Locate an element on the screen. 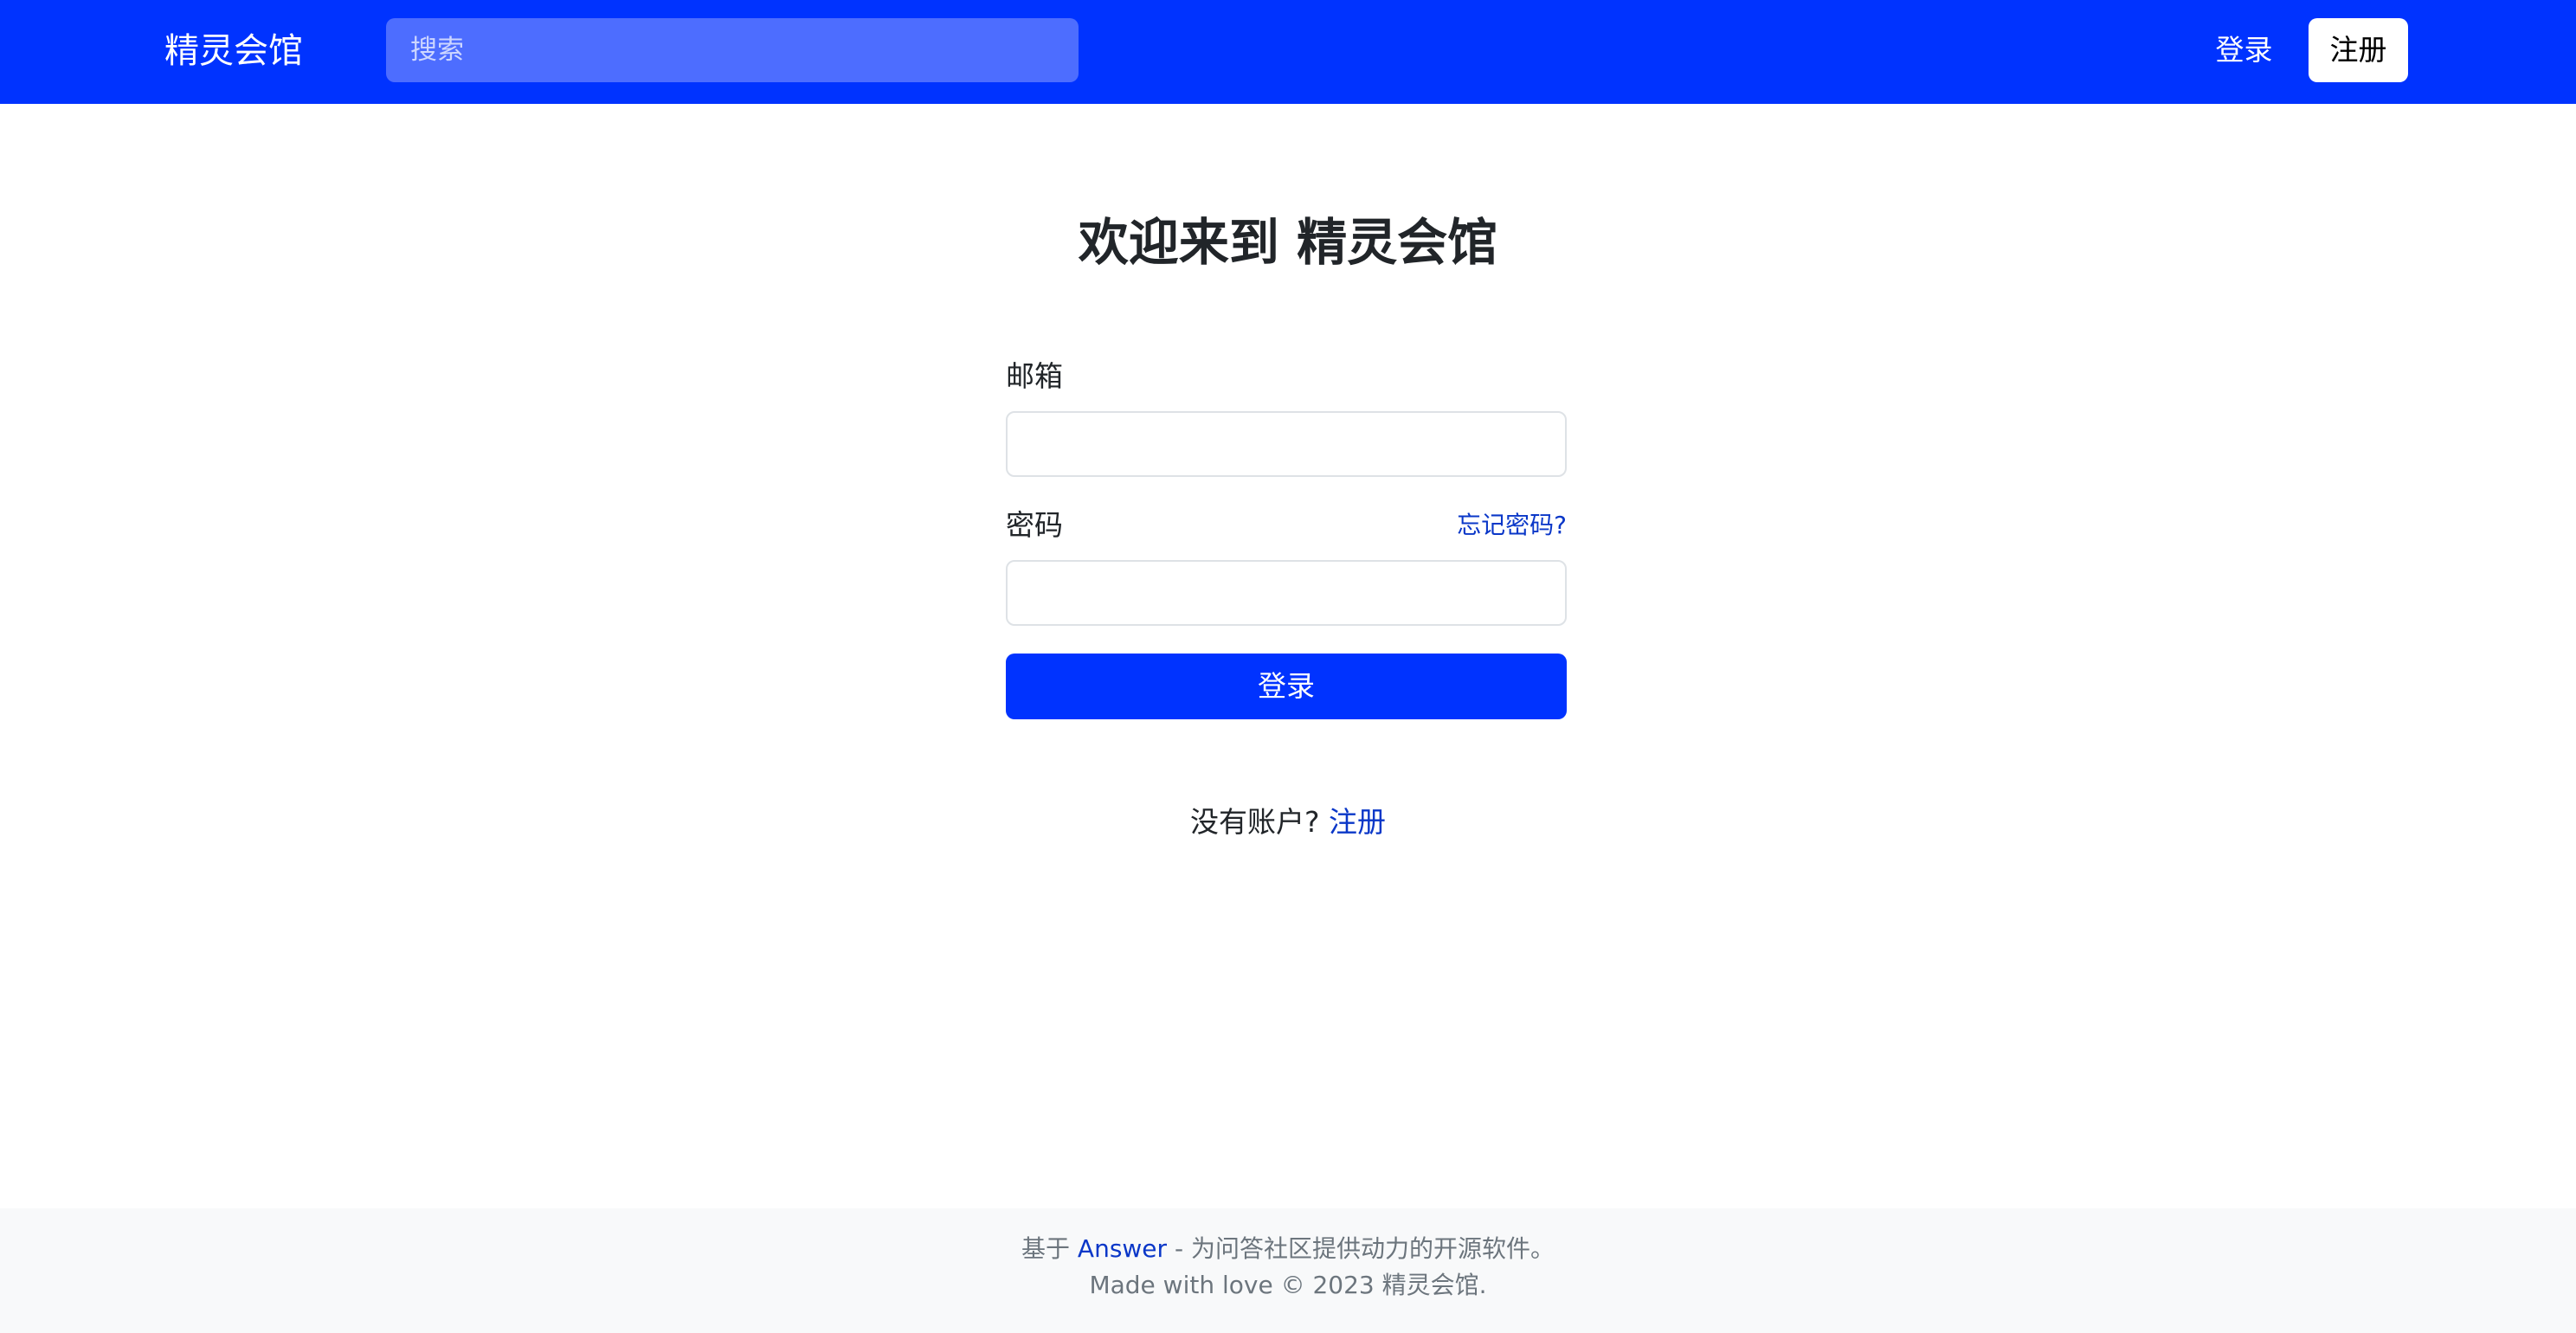  signup-link: 注册 is located at coordinates (1357, 822).